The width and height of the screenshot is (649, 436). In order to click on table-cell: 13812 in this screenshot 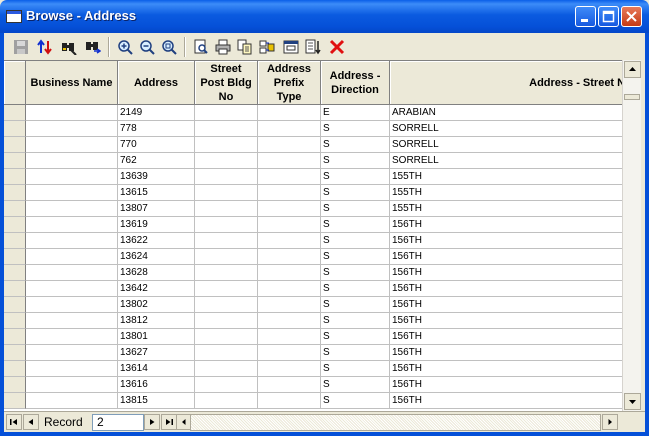, I will do `click(156, 321)`.